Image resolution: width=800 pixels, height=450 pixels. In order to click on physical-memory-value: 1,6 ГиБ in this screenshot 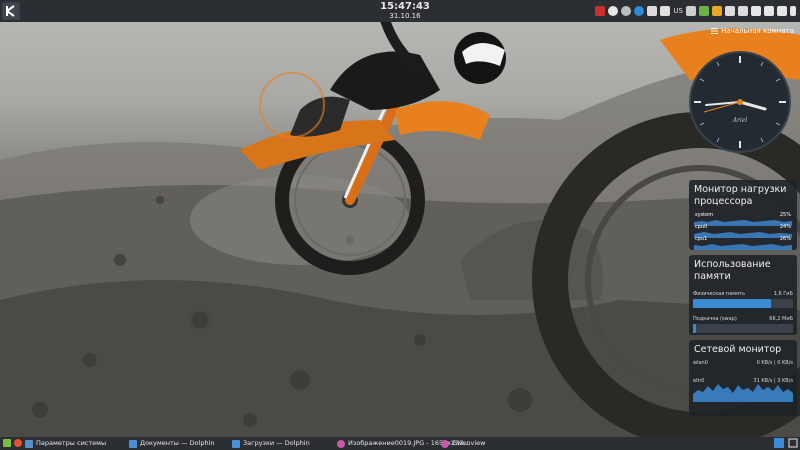, I will do `click(783, 294)`.